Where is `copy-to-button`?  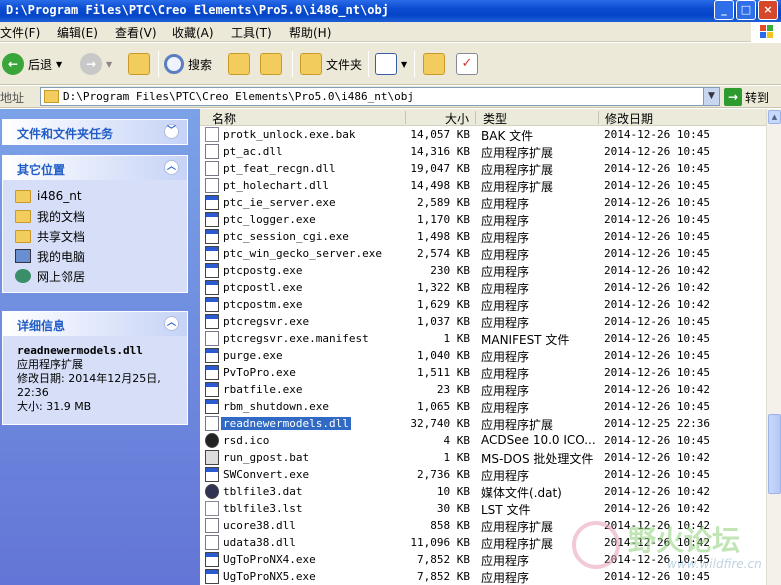
copy-to-button is located at coordinates (271, 64).